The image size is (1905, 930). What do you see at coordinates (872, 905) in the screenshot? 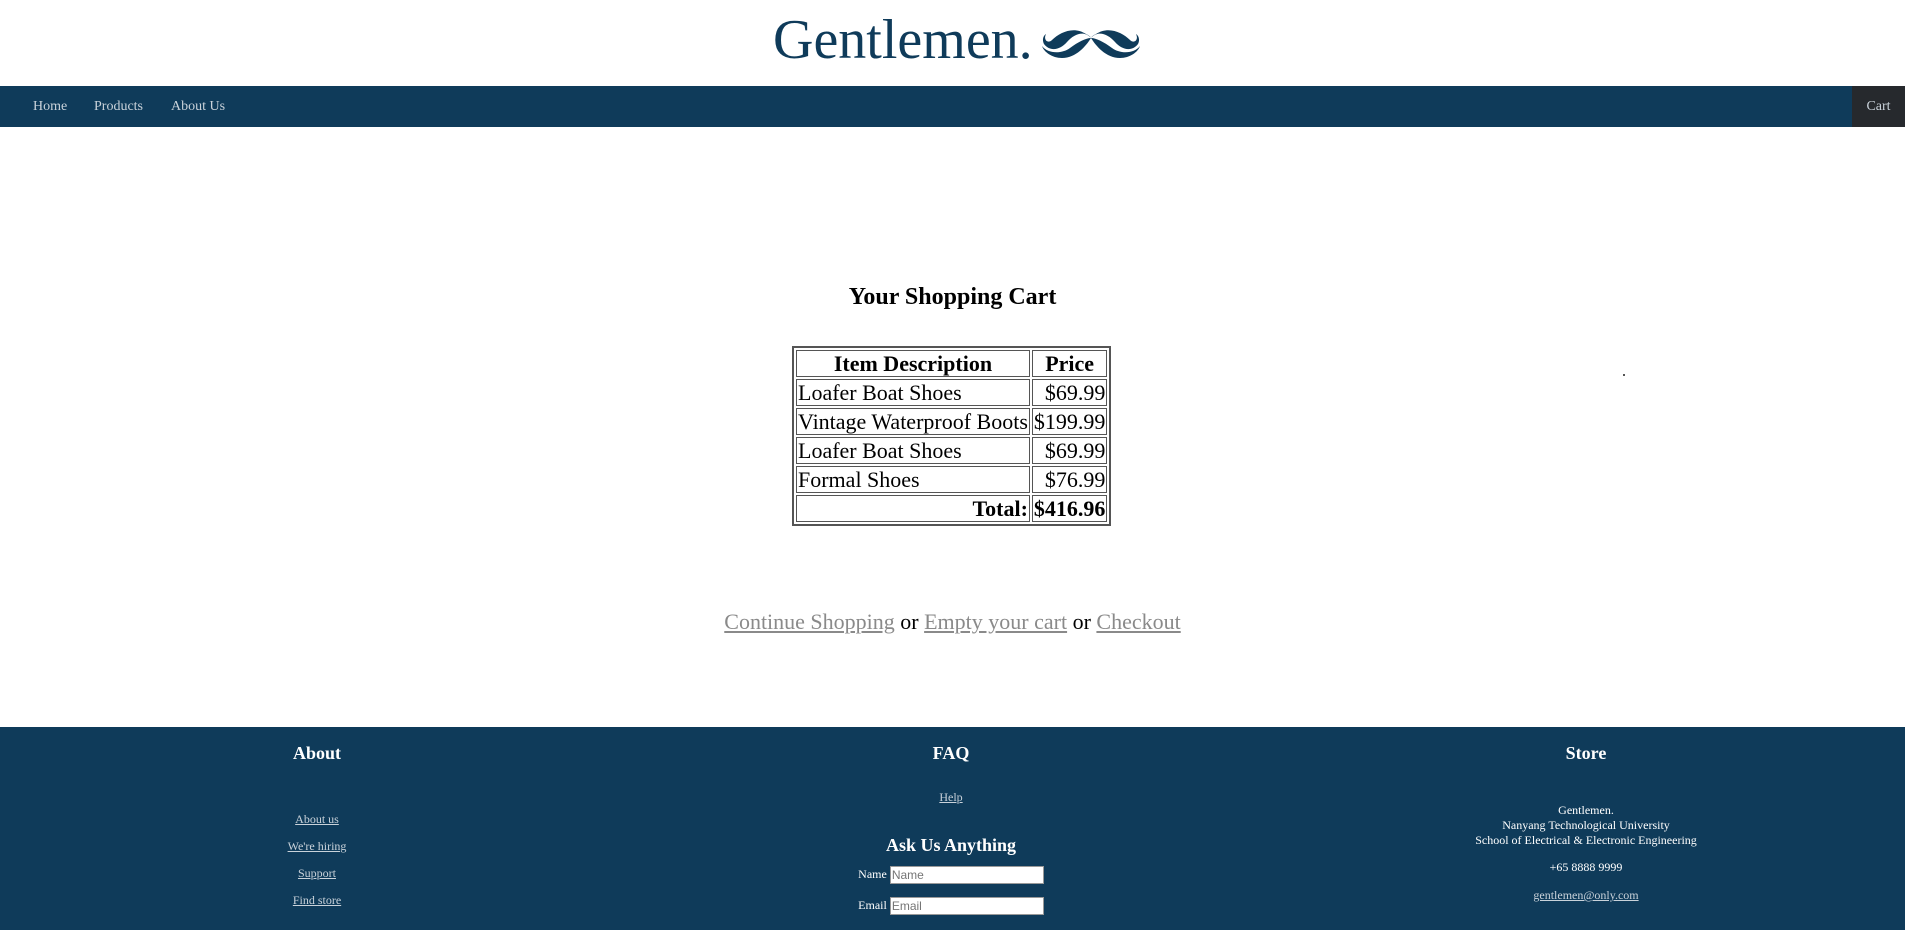
I see `email-label: Email` at bounding box center [872, 905].